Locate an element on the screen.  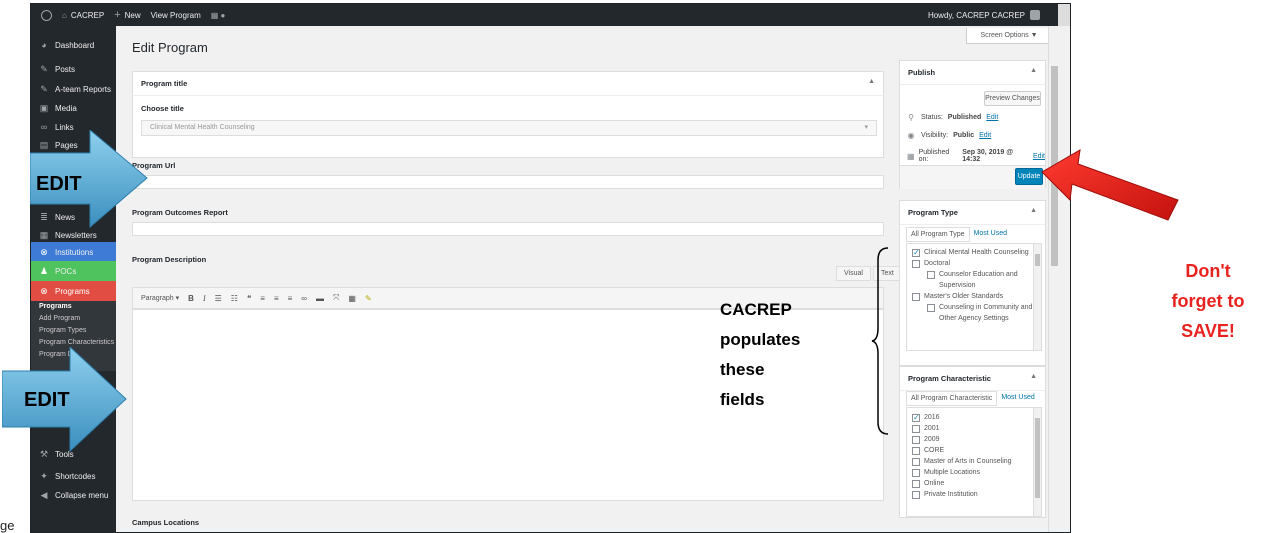
list-item: Clinical Mental Health Counseling is located at coordinates (974, 252).